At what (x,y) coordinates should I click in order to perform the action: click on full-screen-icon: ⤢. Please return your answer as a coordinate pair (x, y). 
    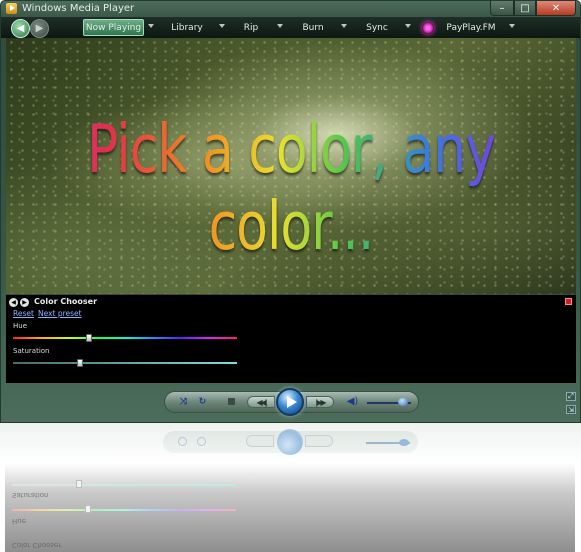
    Looking at the image, I should click on (571, 396).